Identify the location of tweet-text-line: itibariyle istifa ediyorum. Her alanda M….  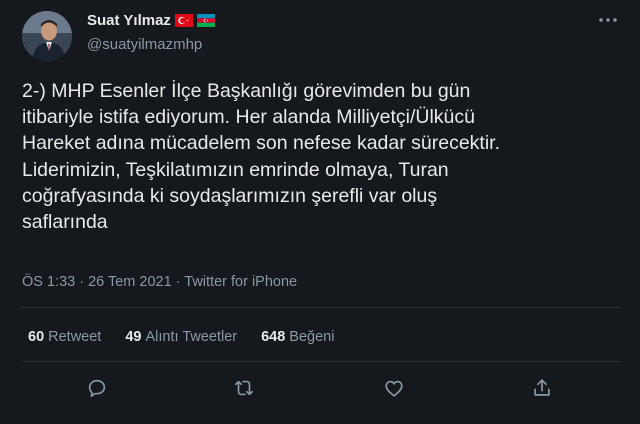
(248, 117).